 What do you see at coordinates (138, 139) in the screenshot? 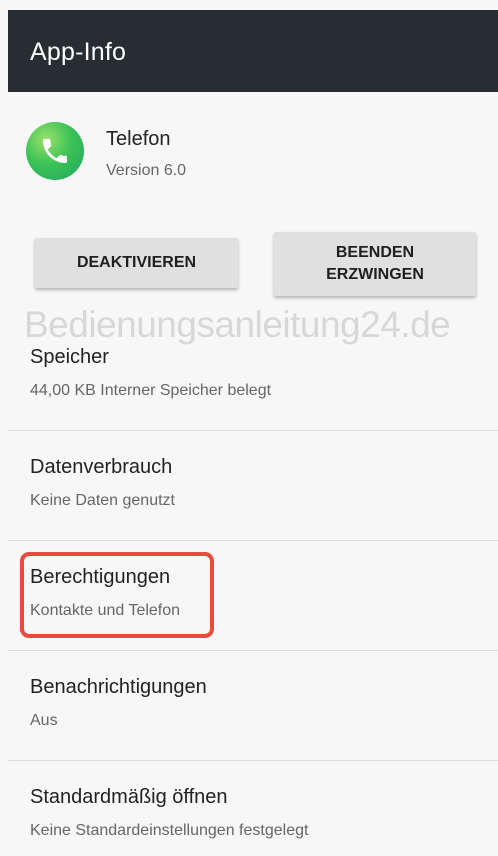
I see `app-name: Telefon` at bounding box center [138, 139].